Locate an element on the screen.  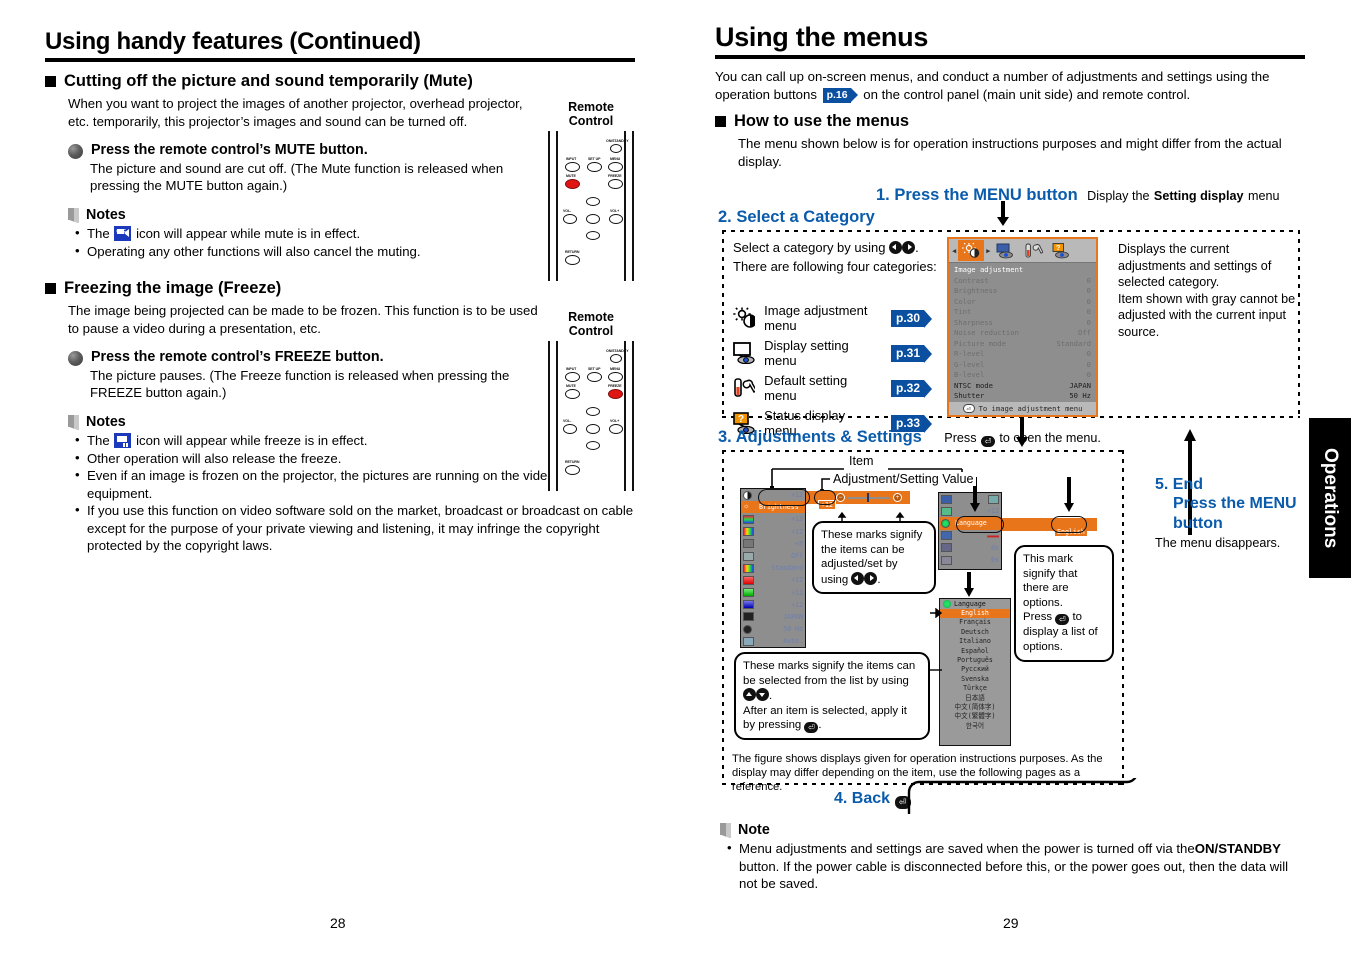
list-item: 한국어 is located at coordinates (975, 726).